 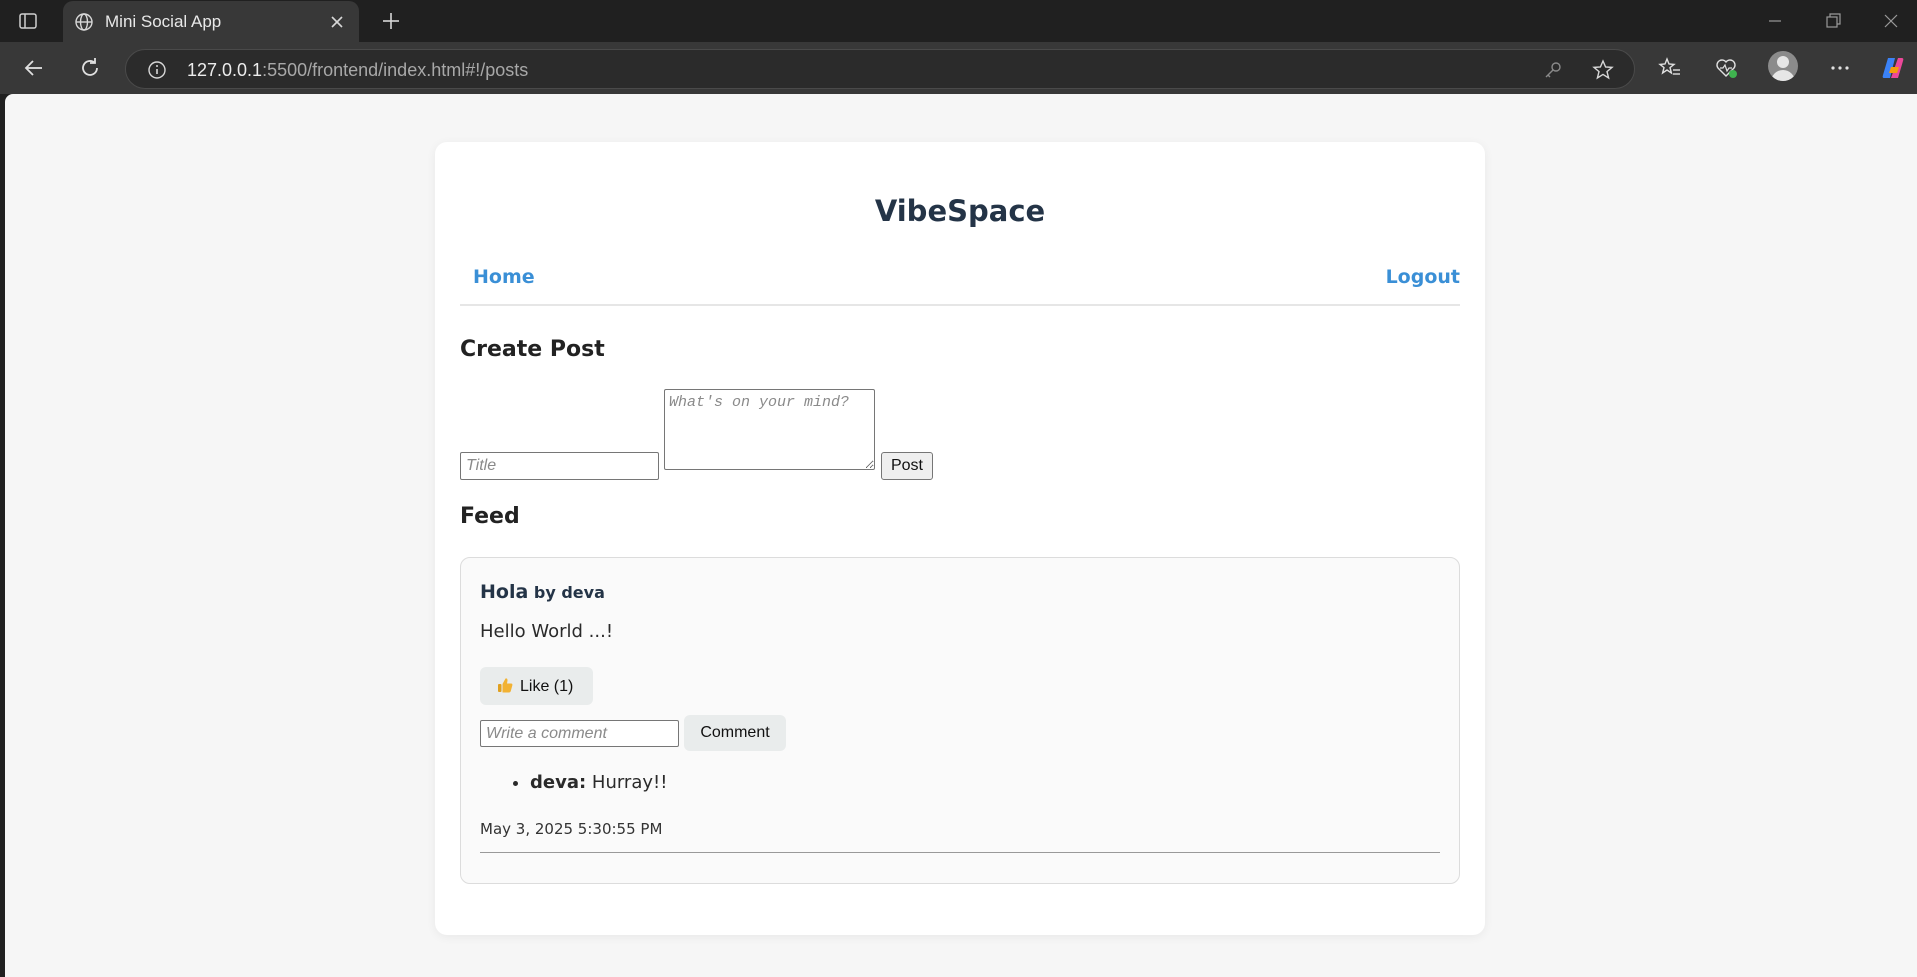 I want to click on new-tab-icon, so click(x=391, y=21).